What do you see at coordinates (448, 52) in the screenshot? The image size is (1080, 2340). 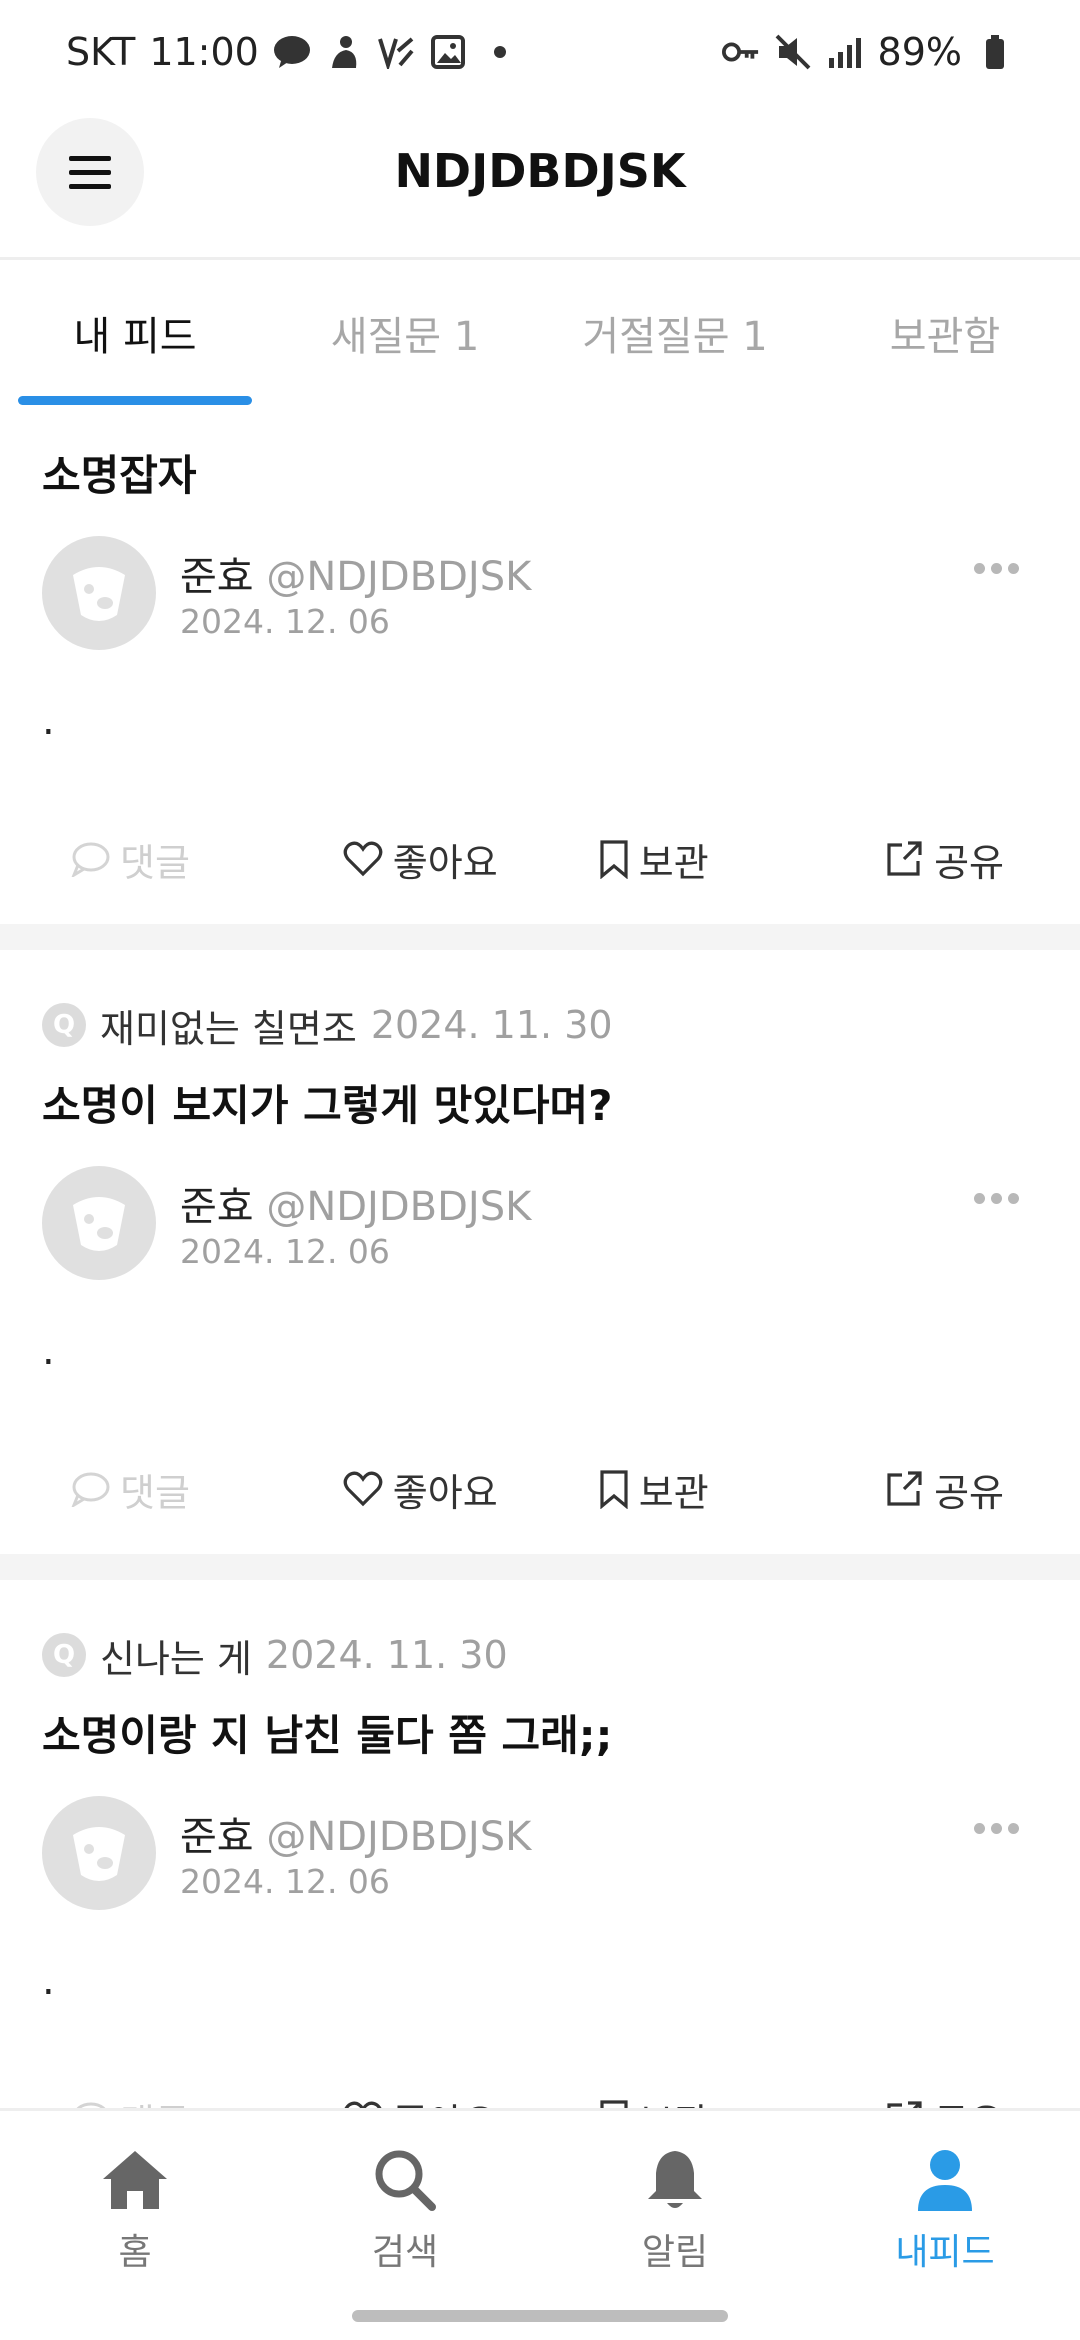 I see `image-icon` at bounding box center [448, 52].